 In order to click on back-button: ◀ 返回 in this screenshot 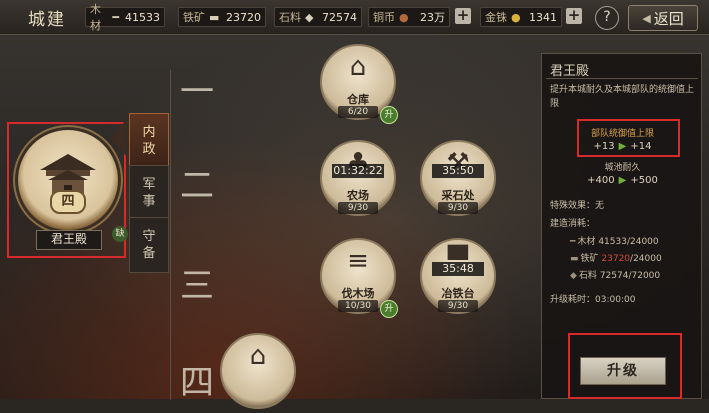, I will do `click(663, 18)`.